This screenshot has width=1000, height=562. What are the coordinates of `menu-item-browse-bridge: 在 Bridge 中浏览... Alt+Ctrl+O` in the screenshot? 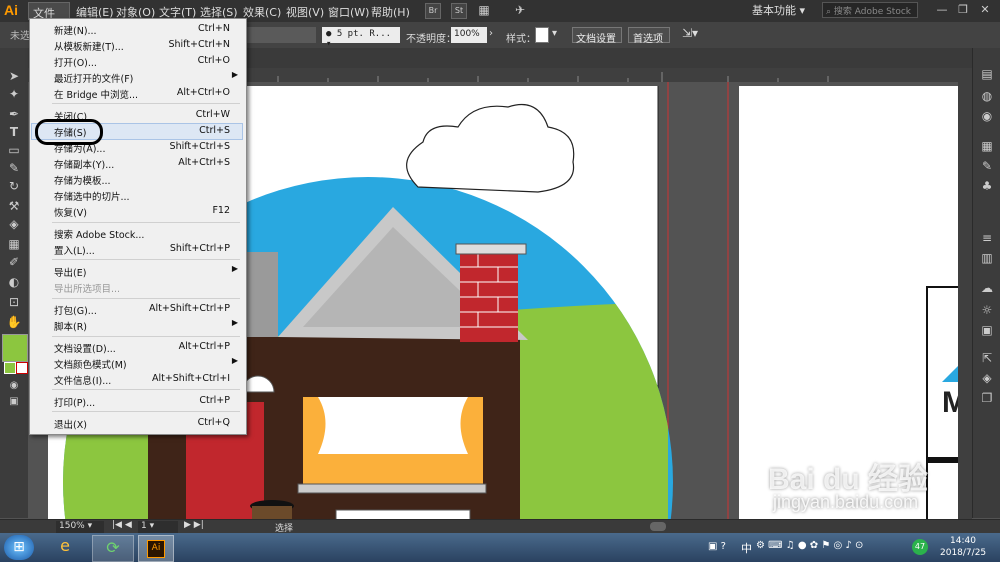 It's located at (137, 93).